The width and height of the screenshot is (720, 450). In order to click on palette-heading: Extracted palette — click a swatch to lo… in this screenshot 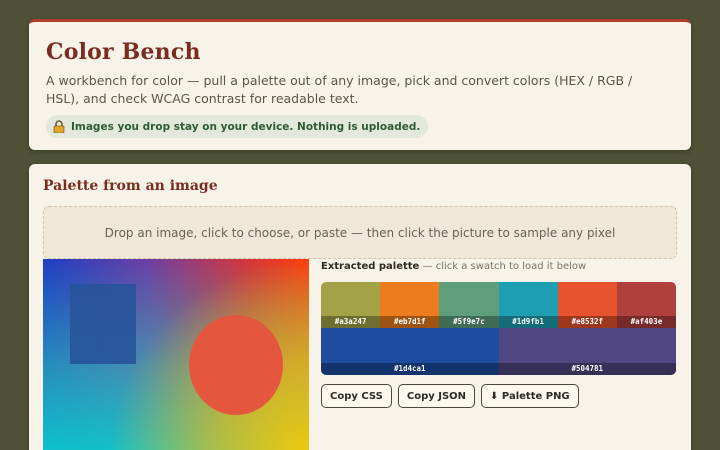, I will do `click(453, 266)`.